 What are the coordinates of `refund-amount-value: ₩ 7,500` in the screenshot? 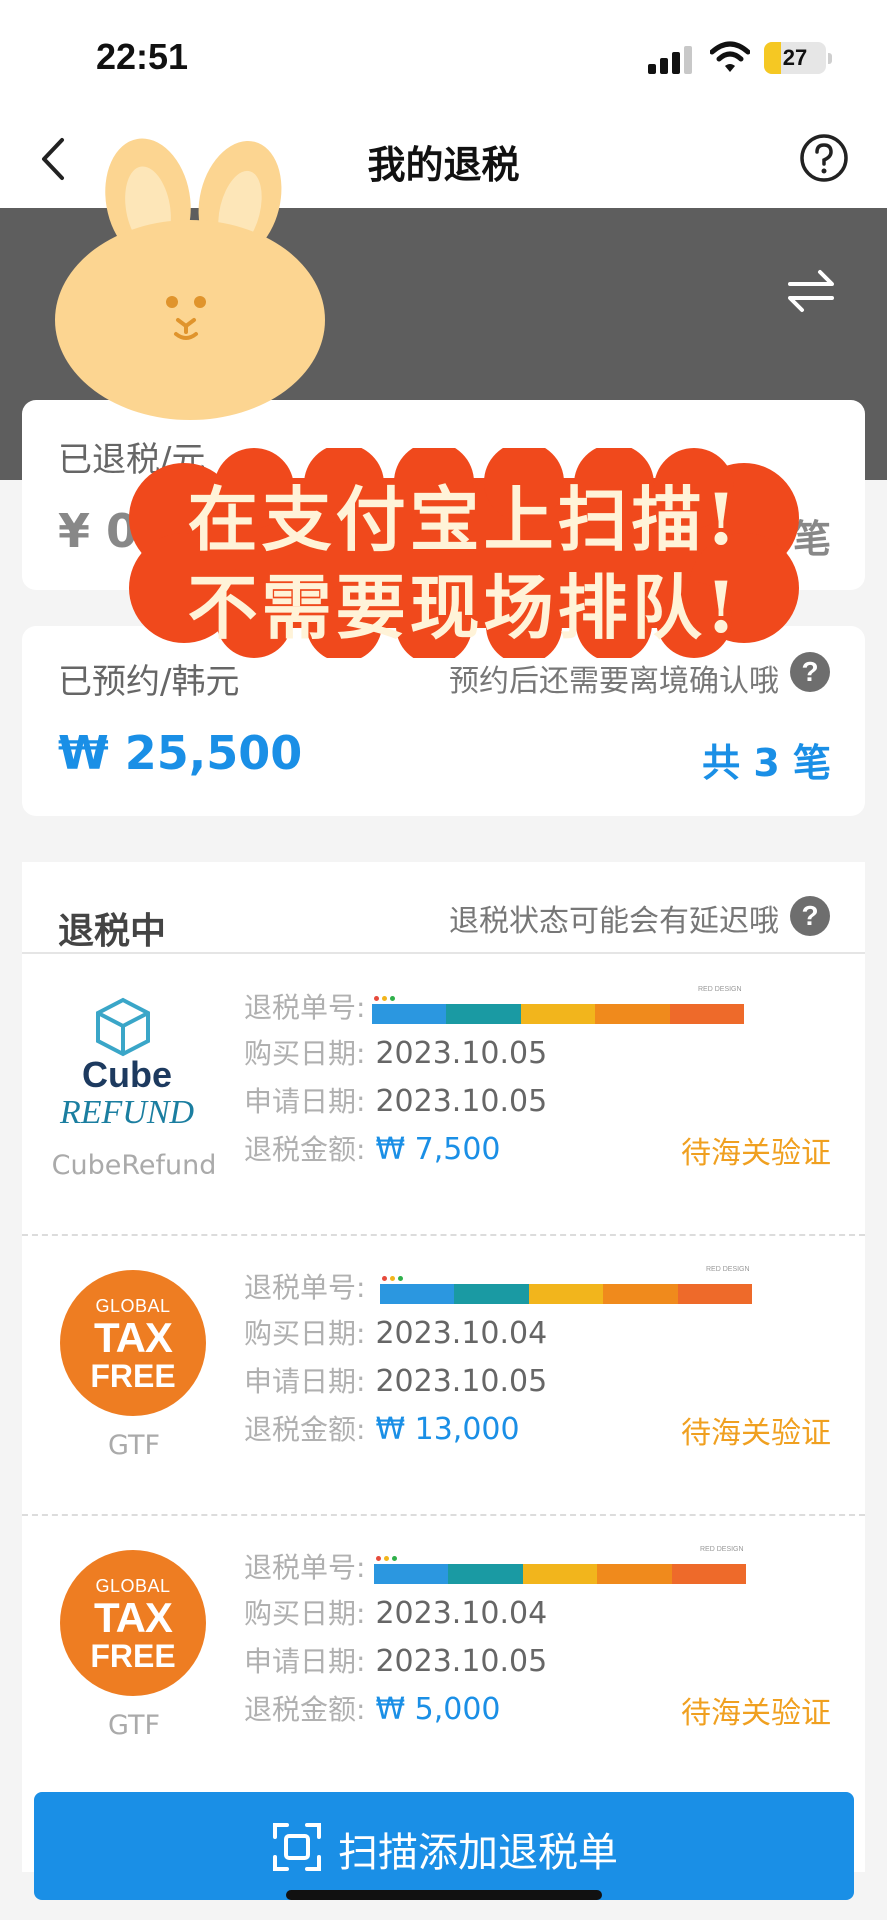 It's located at (438, 1149).